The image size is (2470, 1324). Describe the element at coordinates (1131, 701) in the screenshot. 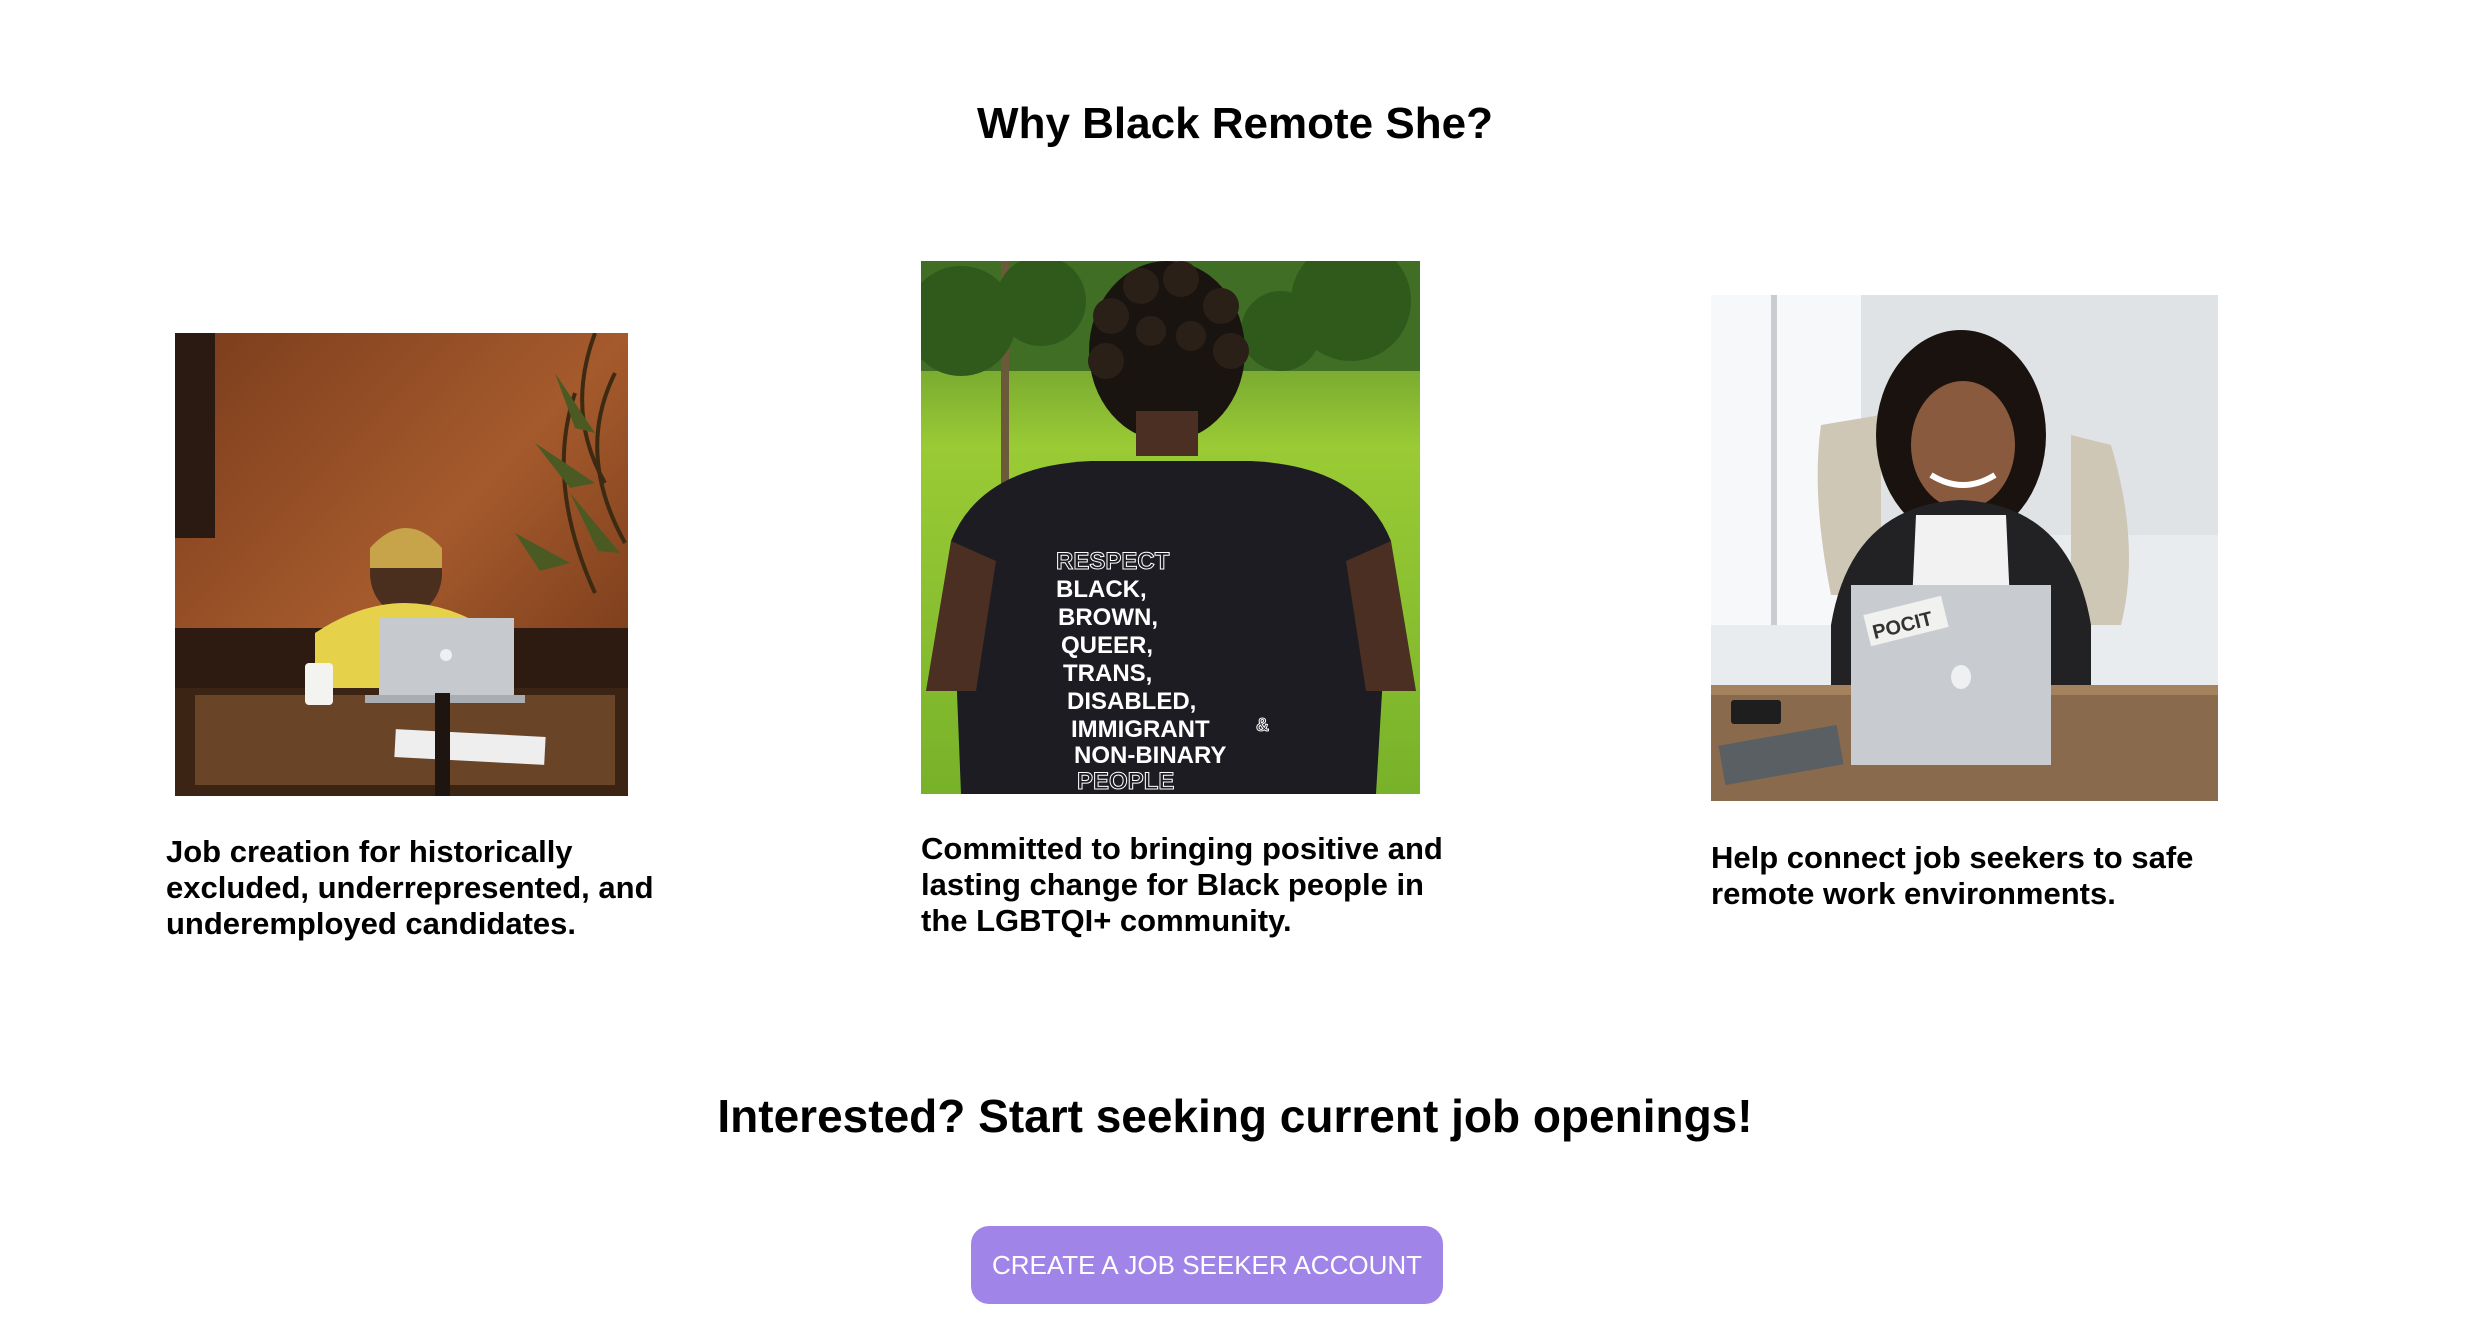

I see `shirt-text-line: DISABLED,` at that location.